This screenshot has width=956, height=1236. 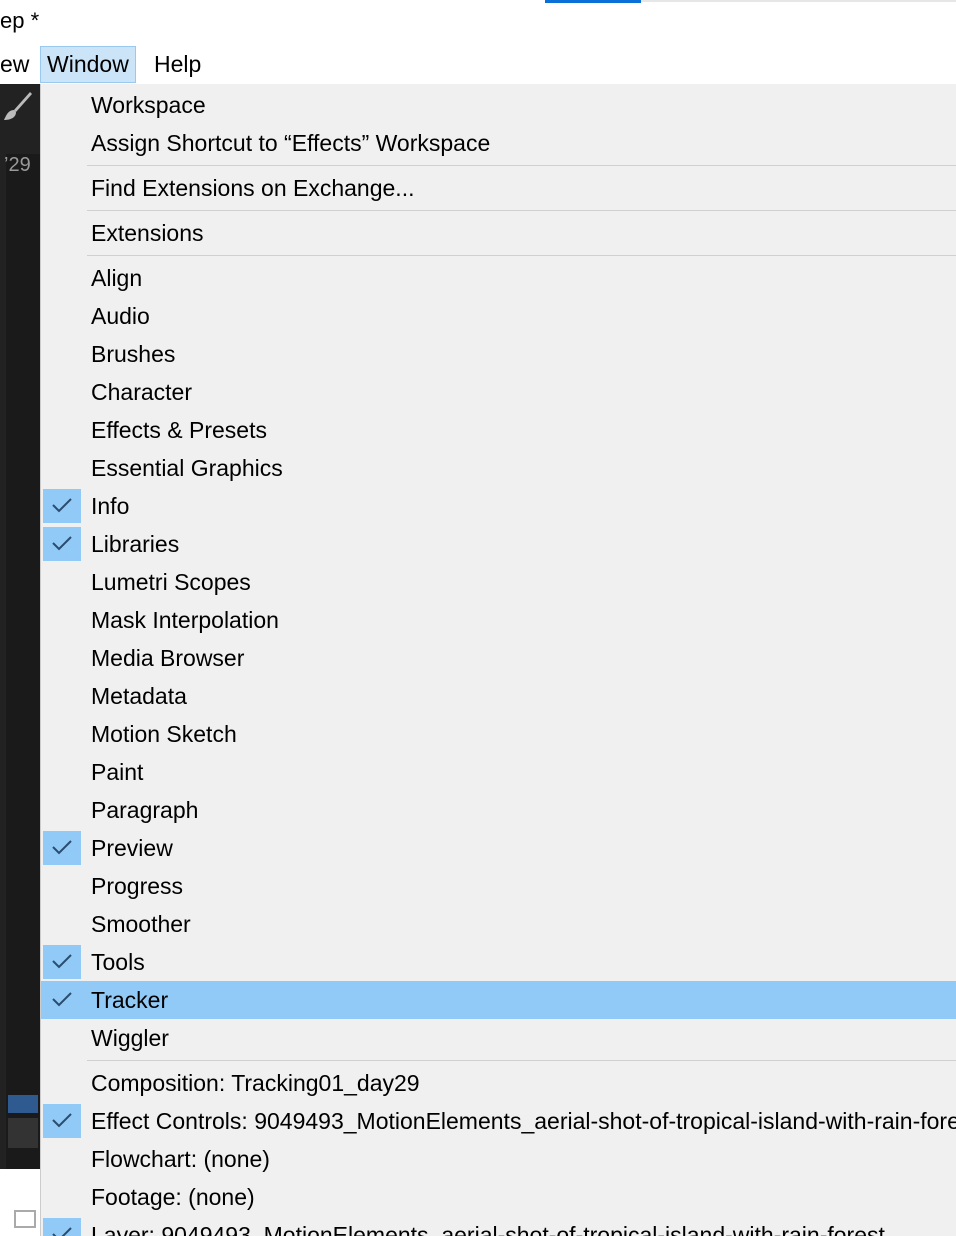 What do you see at coordinates (147, 233) in the screenshot?
I see `menu-item-label: Extensions` at bounding box center [147, 233].